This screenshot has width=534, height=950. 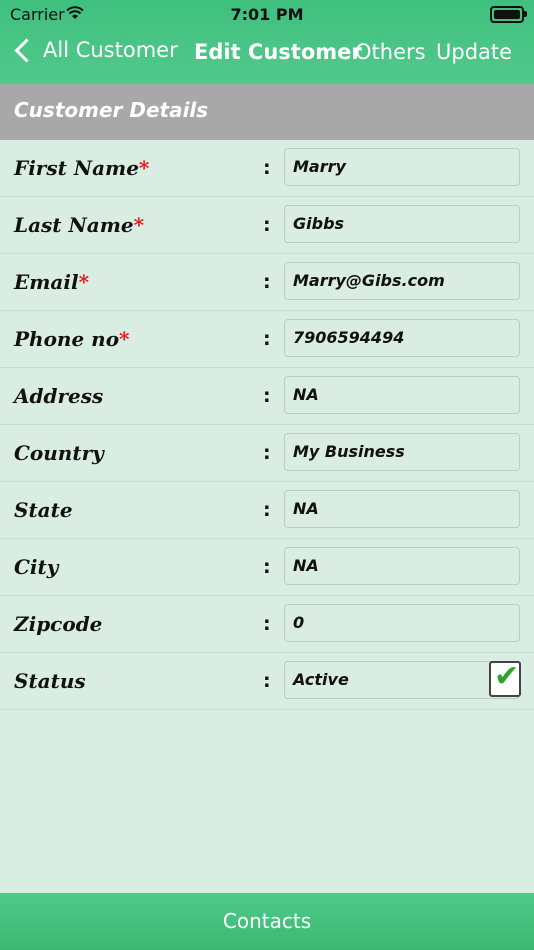 I want to click on field-label: Status, so click(x=50, y=681).